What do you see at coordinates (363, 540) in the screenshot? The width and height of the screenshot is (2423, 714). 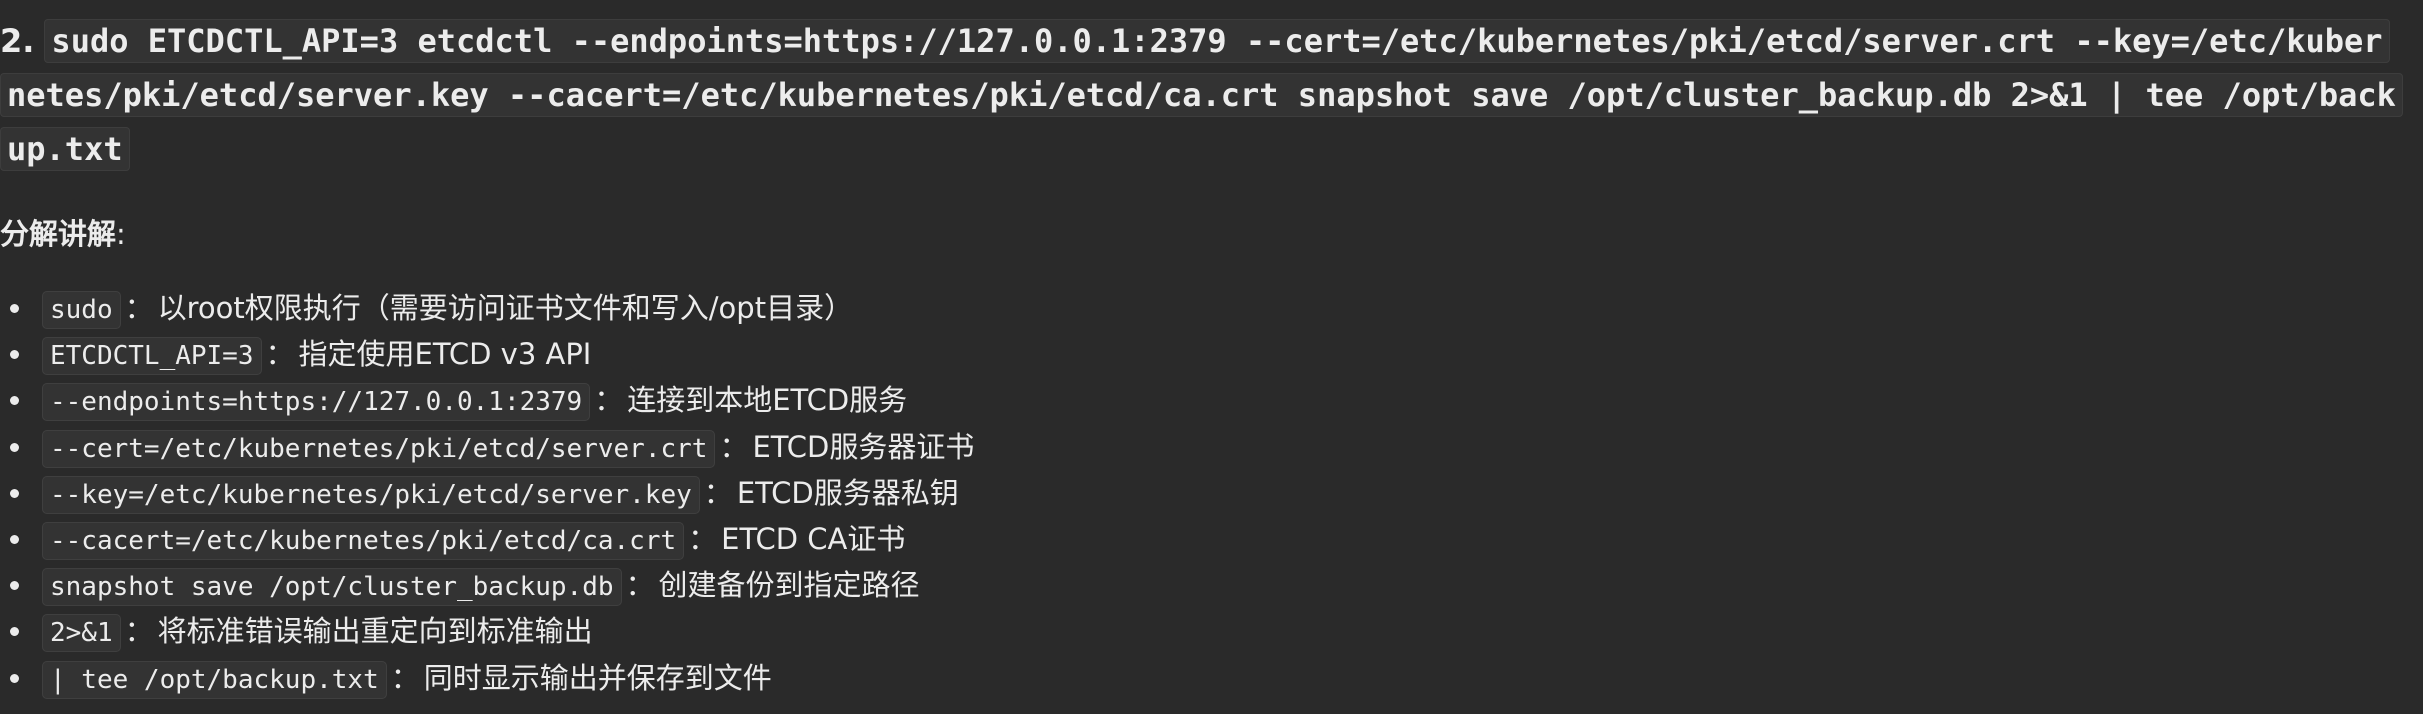 I see `inline-code: --cacert=/etc/kubernetes/pki/etcd/ca.crt` at bounding box center [363, 540].